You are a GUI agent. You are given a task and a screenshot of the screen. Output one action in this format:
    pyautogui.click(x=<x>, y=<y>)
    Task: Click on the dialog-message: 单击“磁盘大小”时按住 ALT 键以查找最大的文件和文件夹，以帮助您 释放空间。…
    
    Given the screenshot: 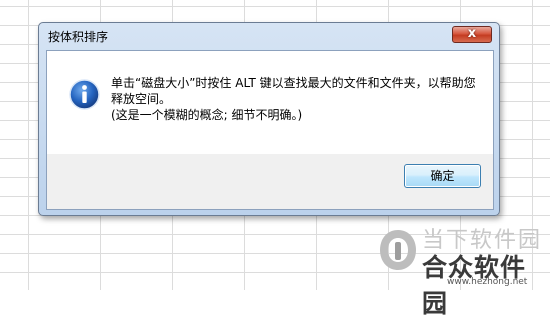 What is the action you would take?
    pyautogui.click(x=296, y=99)
    